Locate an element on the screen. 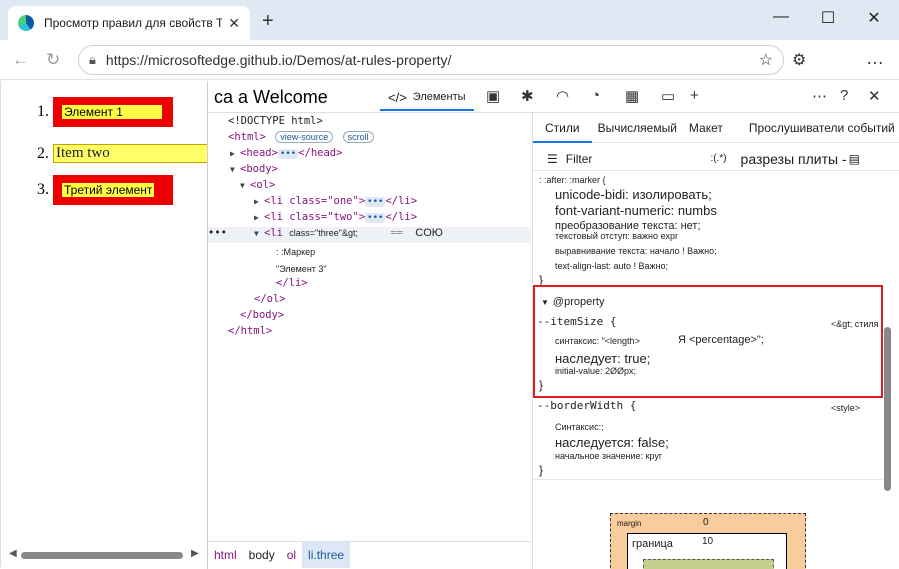 This screenshot has width=899, height=569. dom-head-node: ▶ <head> ••• </head> is located at coordinates (286, 153).